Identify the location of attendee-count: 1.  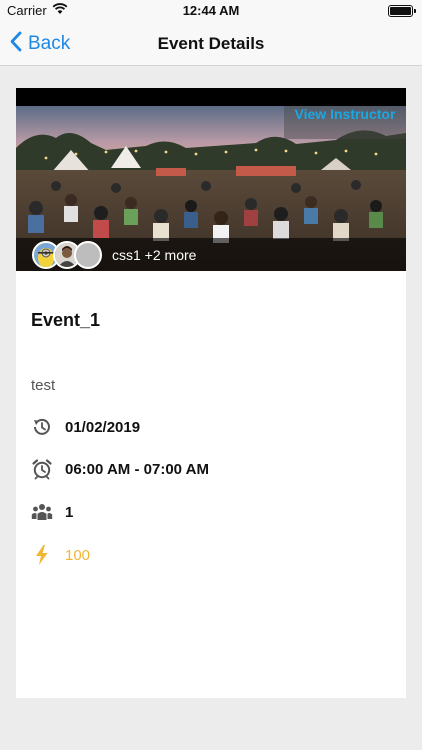
(69, 512).